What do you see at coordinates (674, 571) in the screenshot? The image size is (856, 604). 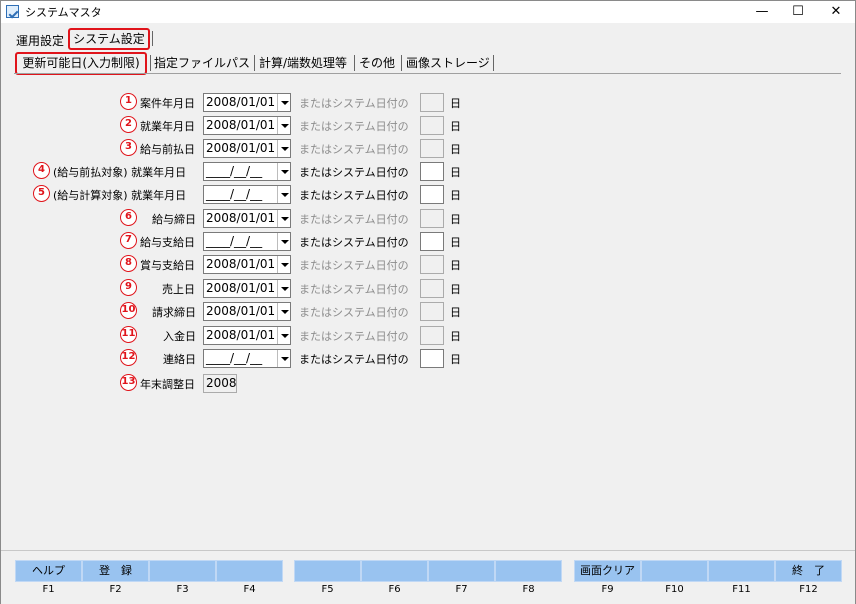 I see `f10-button` at bounding box center [674, 571].